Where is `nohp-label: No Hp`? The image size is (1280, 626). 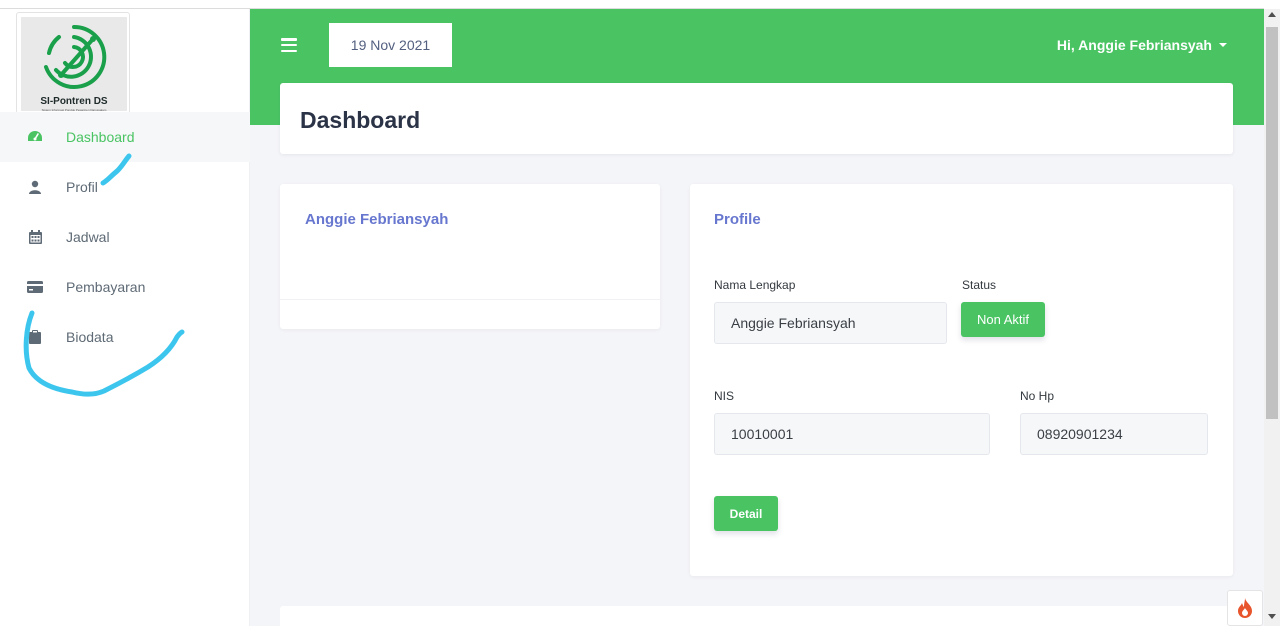
nohp-label: No Hp is located at coordinates (1037, 396).